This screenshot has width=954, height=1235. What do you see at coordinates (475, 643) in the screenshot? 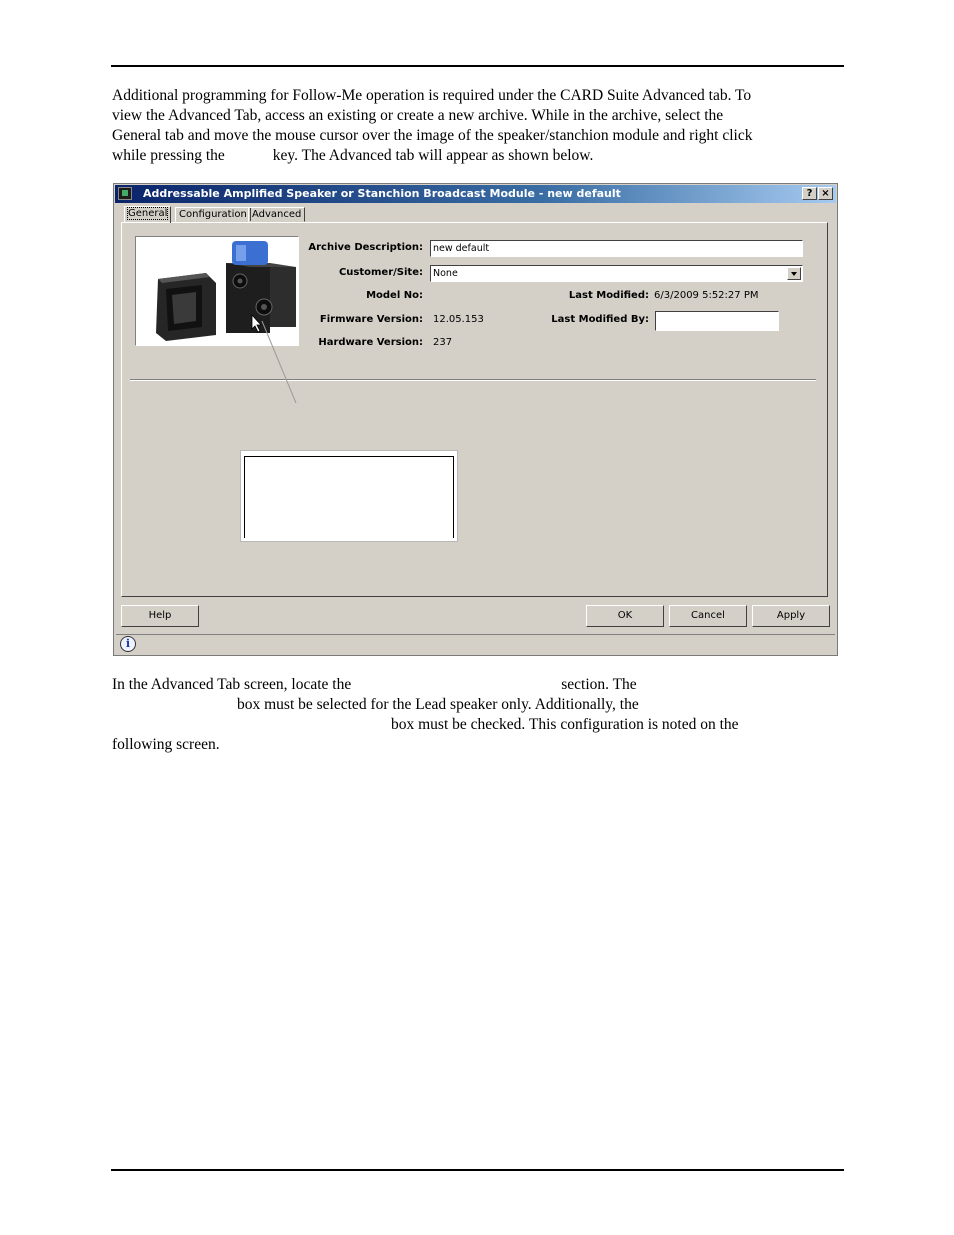
I see `status-bar: i` at bounding box center [475, 643].